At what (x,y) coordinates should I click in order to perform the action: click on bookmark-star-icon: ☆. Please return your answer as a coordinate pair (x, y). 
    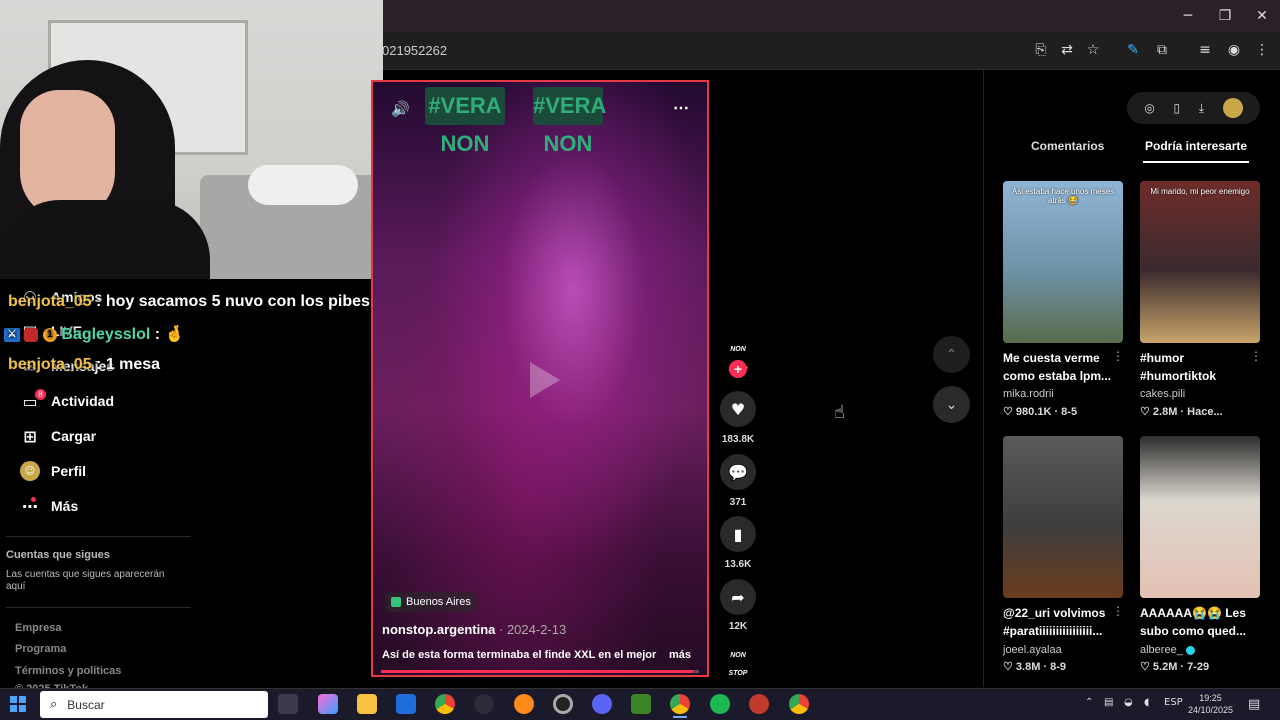
    Looking at the image, I should click on (1093, 50).